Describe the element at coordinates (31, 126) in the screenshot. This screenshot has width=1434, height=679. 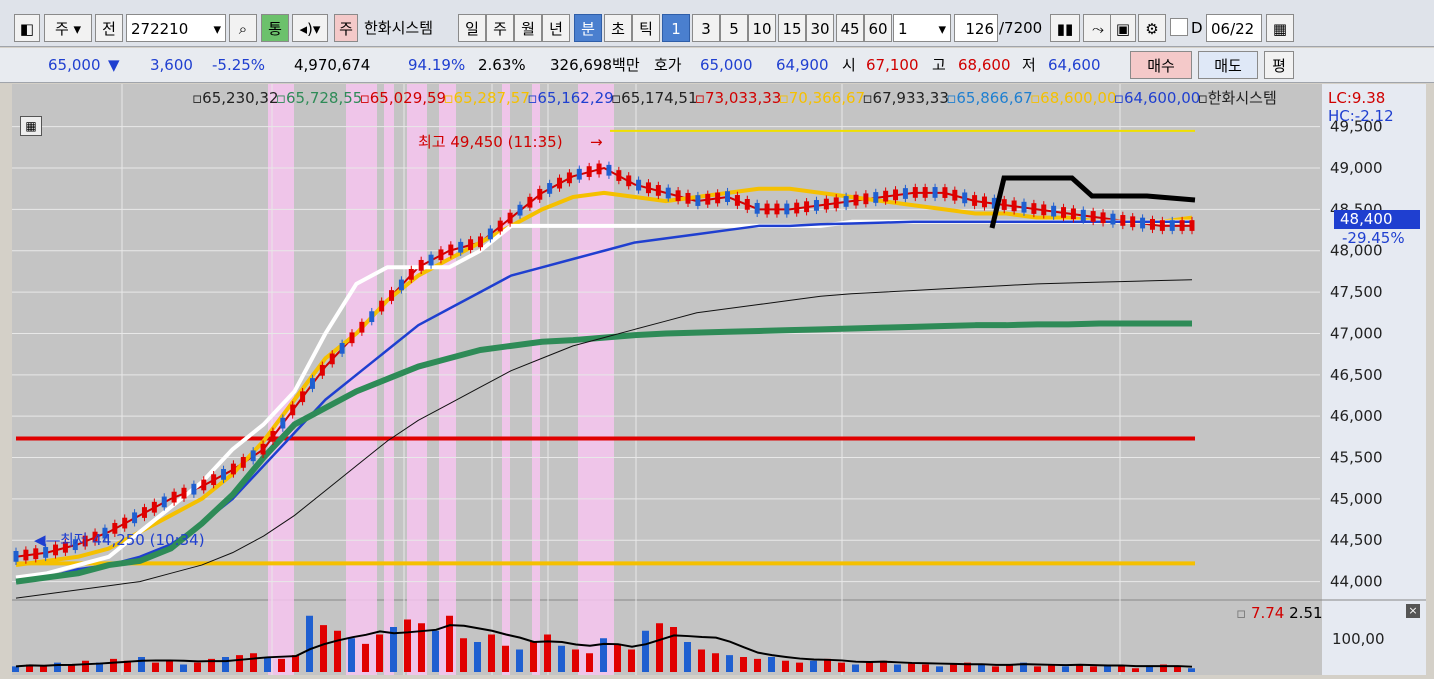
I see `grid-icon: ▦` at that location.